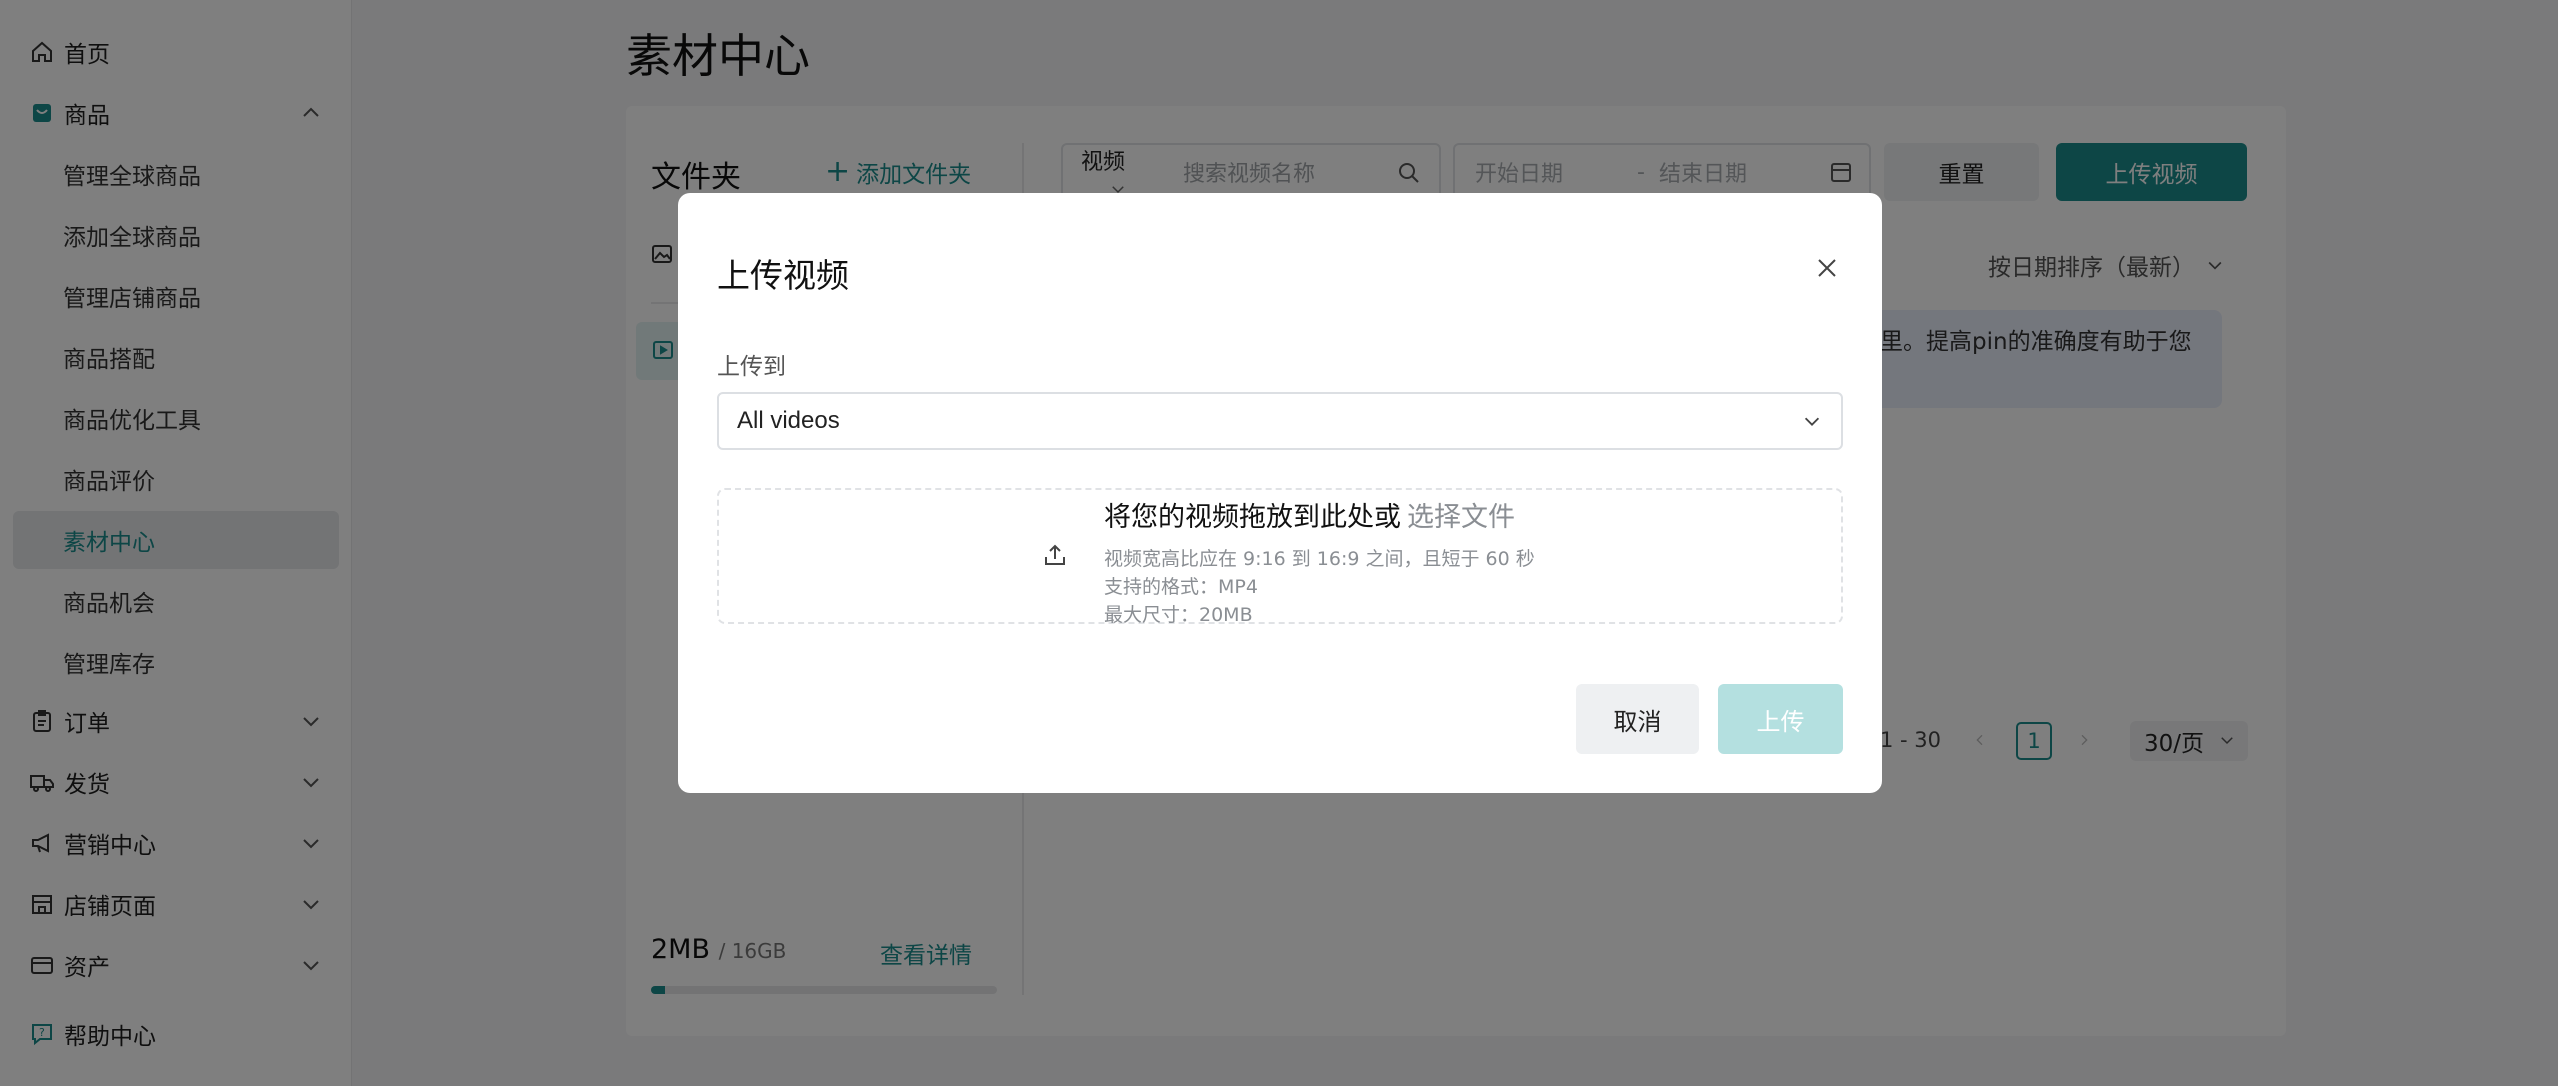  What do you see at coordinates (783, 275) in the screenshot?
I see `dialog-title: 上传视频` at bounding box center [783, 275].